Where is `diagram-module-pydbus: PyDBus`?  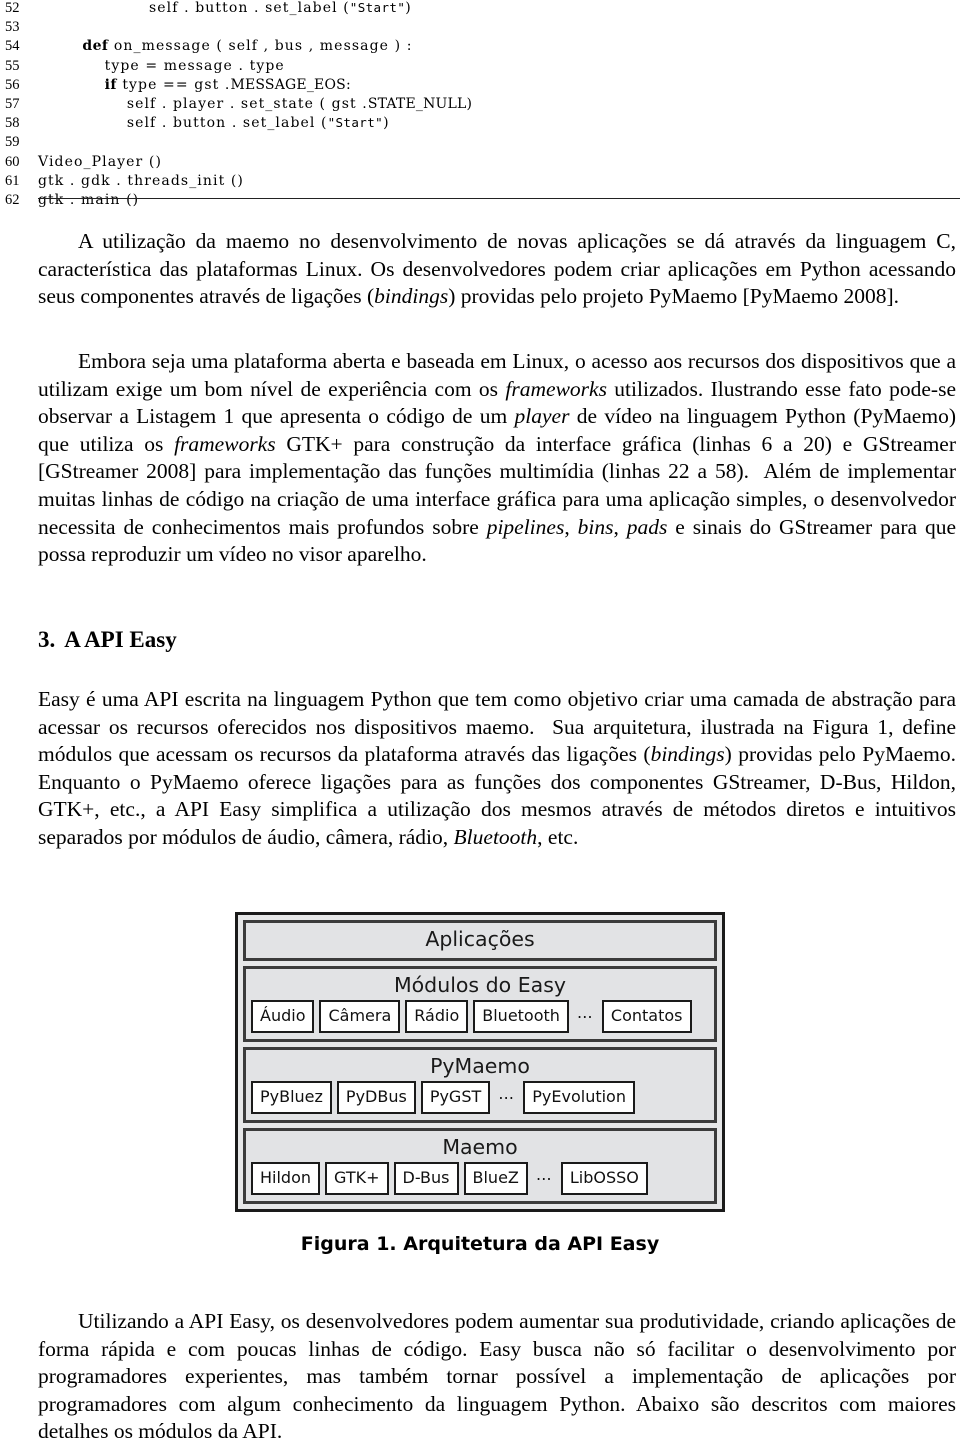 diagram-module-pydbus: PyDBus is located at coordinates (376, 1097).